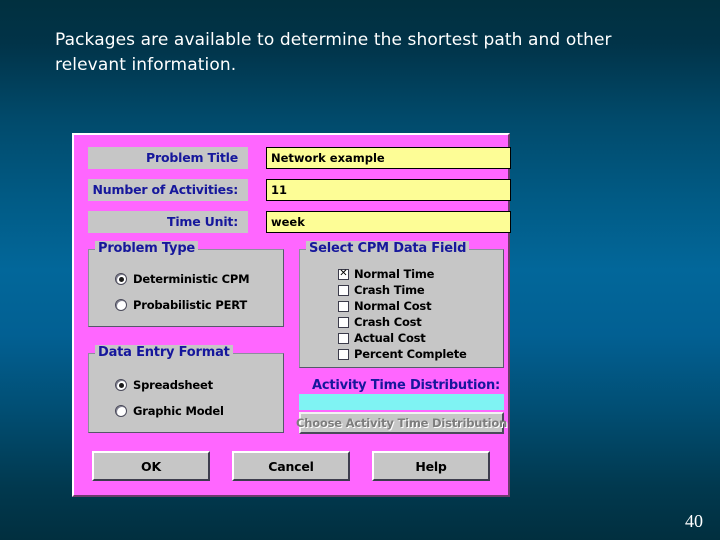 The width and height of the screenshot is (720, 540). I want to click on radio-spreadsheet-icon, so click(121, 385).